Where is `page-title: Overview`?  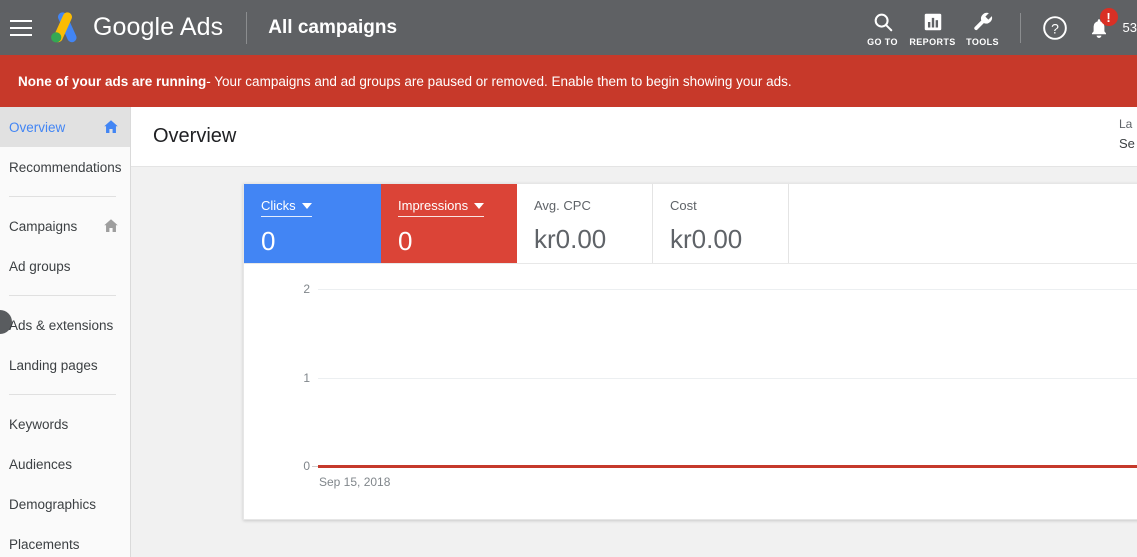 page-title: Overview is located at coordinates (195, 136).